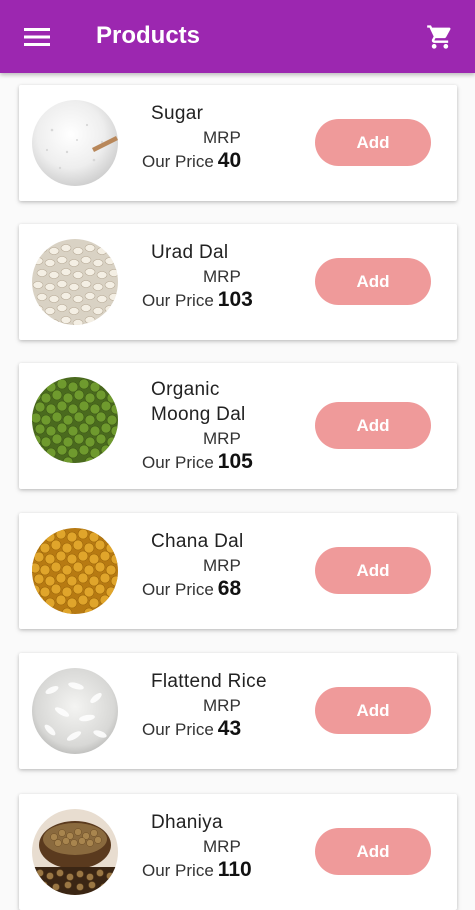  I want to click on product-card: Urad Dal MRP Our Price 103 Add, so click(238, 282).